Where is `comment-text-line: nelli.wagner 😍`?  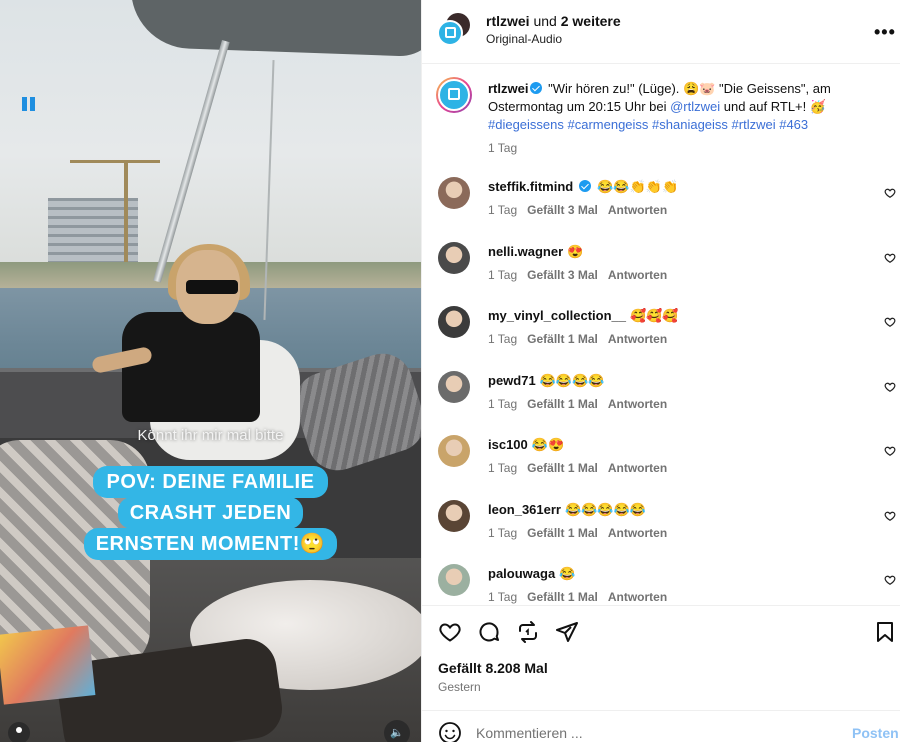
comment-text-line: nelli.wagner 😍 is located at coordinates (535, 252).